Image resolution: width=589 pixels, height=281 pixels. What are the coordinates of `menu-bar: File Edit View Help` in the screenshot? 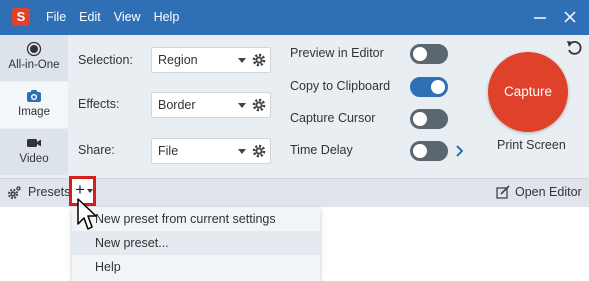 It's located at (119, 17).